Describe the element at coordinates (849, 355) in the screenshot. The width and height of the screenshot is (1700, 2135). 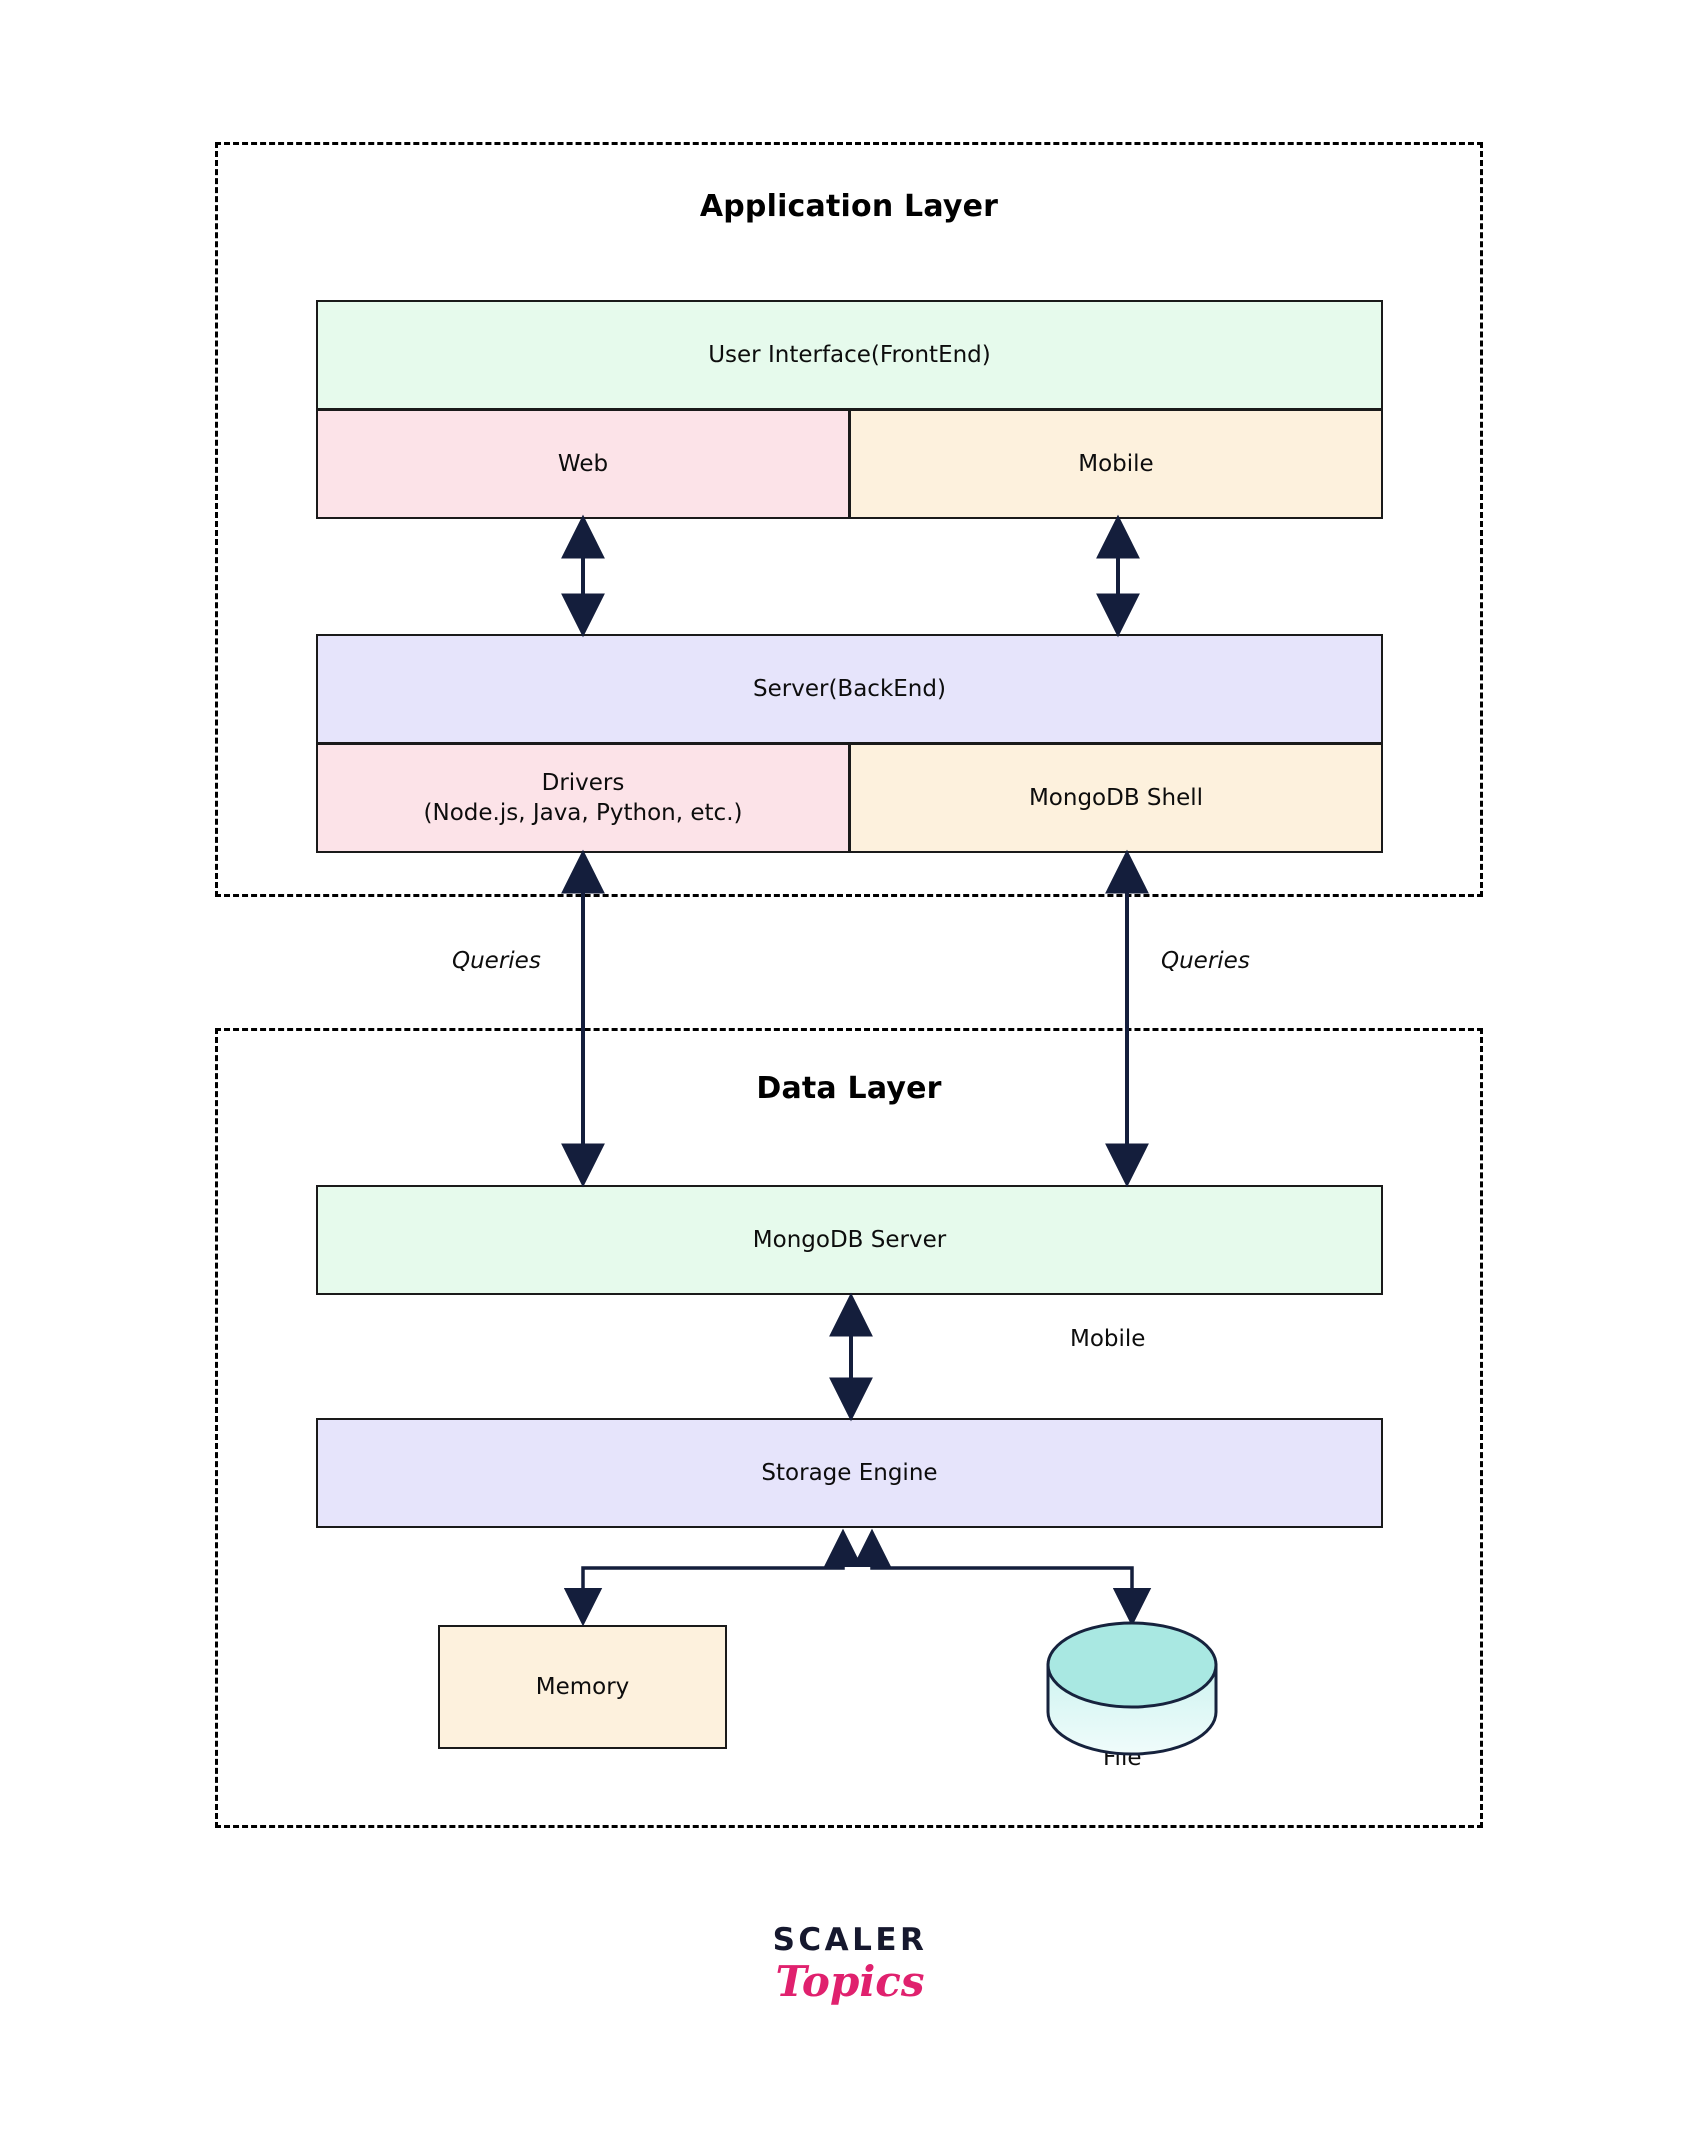
I see `node-user-interface: User Interface(FrontEnd)` at that location.